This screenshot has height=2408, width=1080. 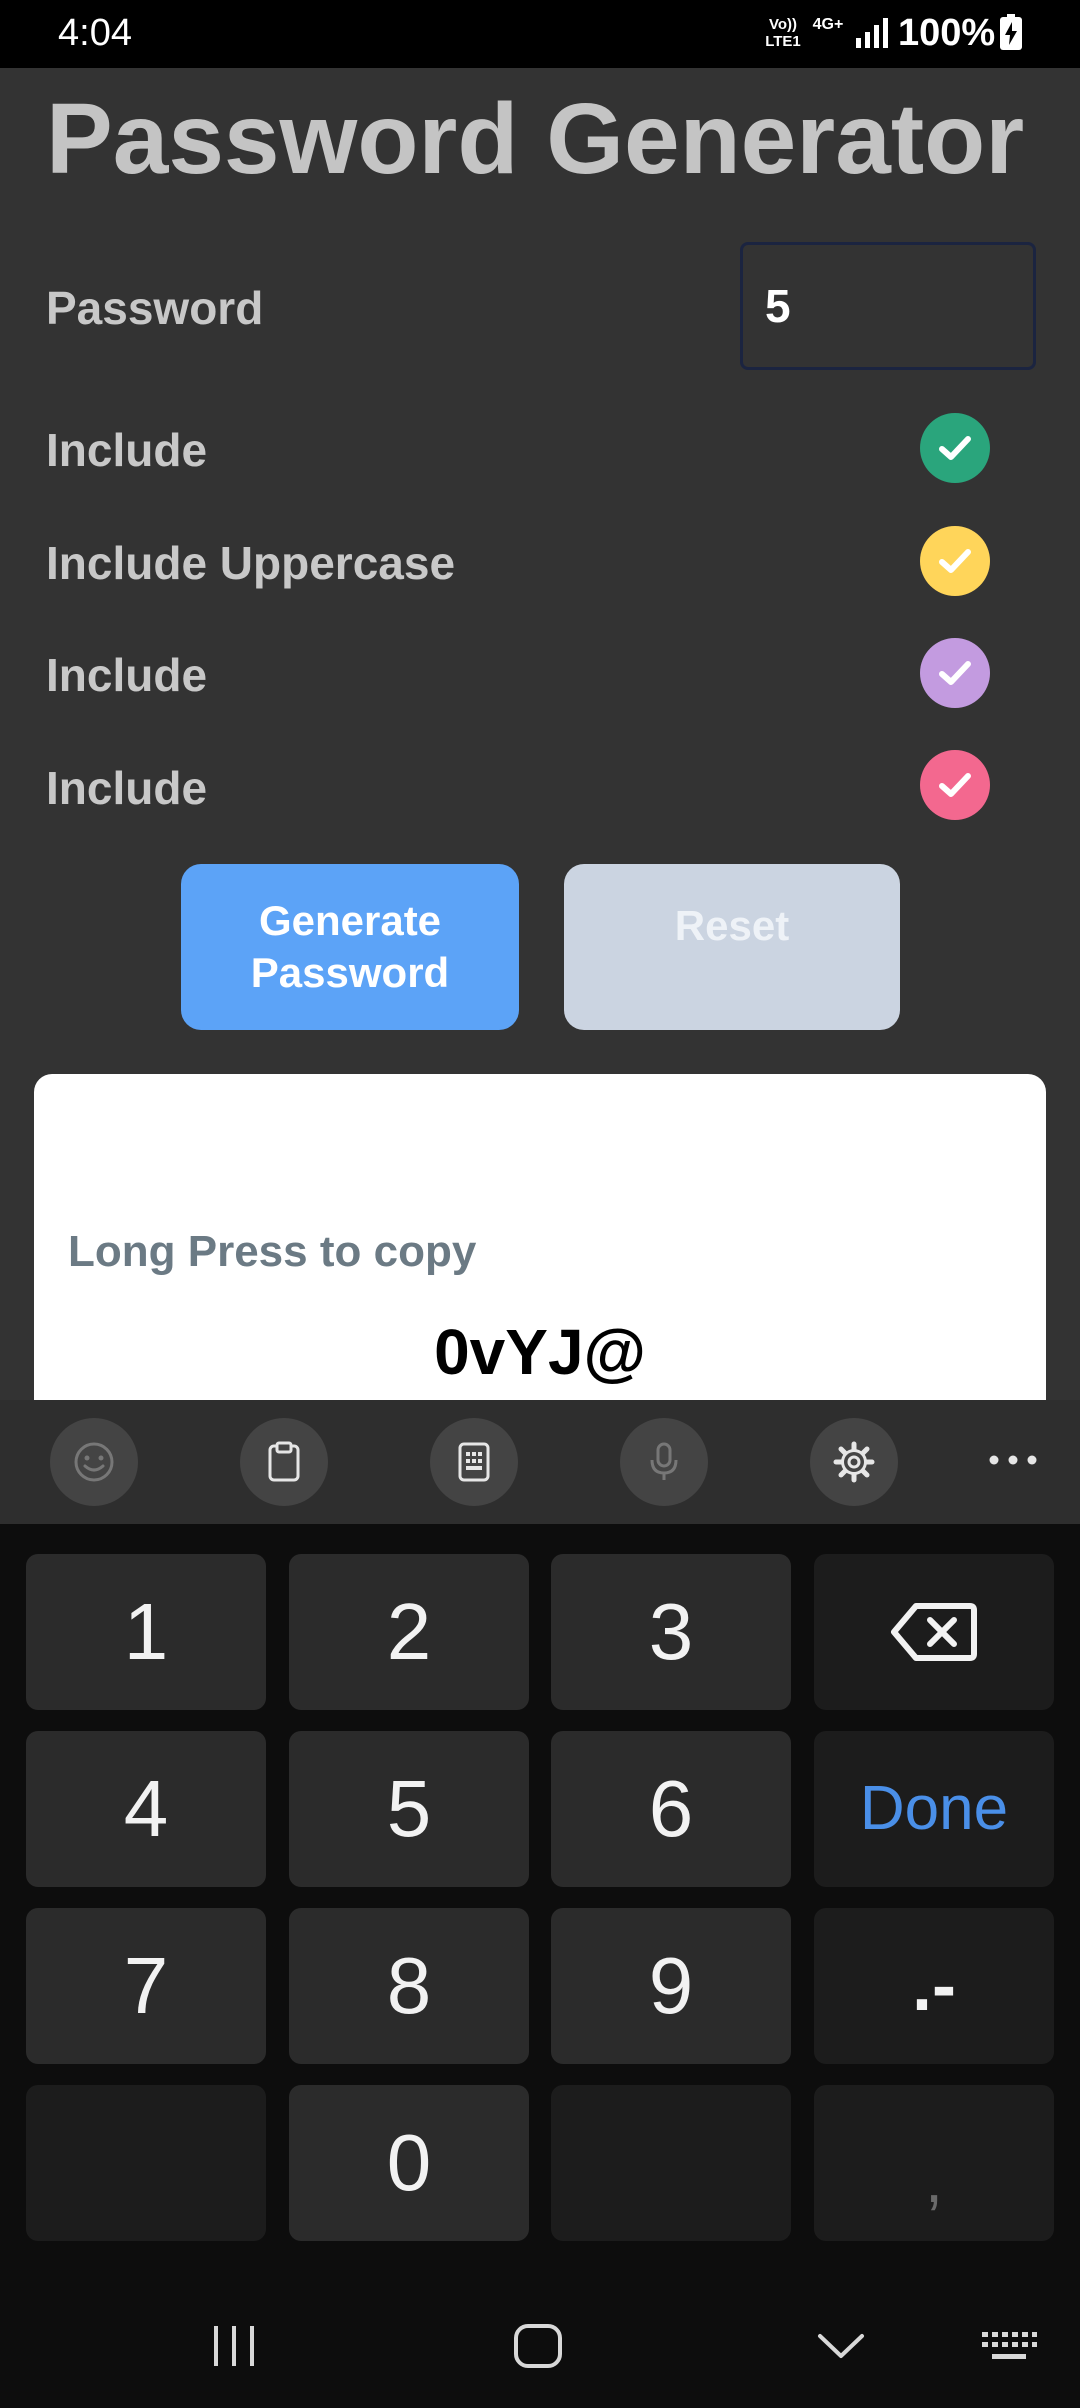 I want to click on reset-button: Reset, so click(x=732, y=947).